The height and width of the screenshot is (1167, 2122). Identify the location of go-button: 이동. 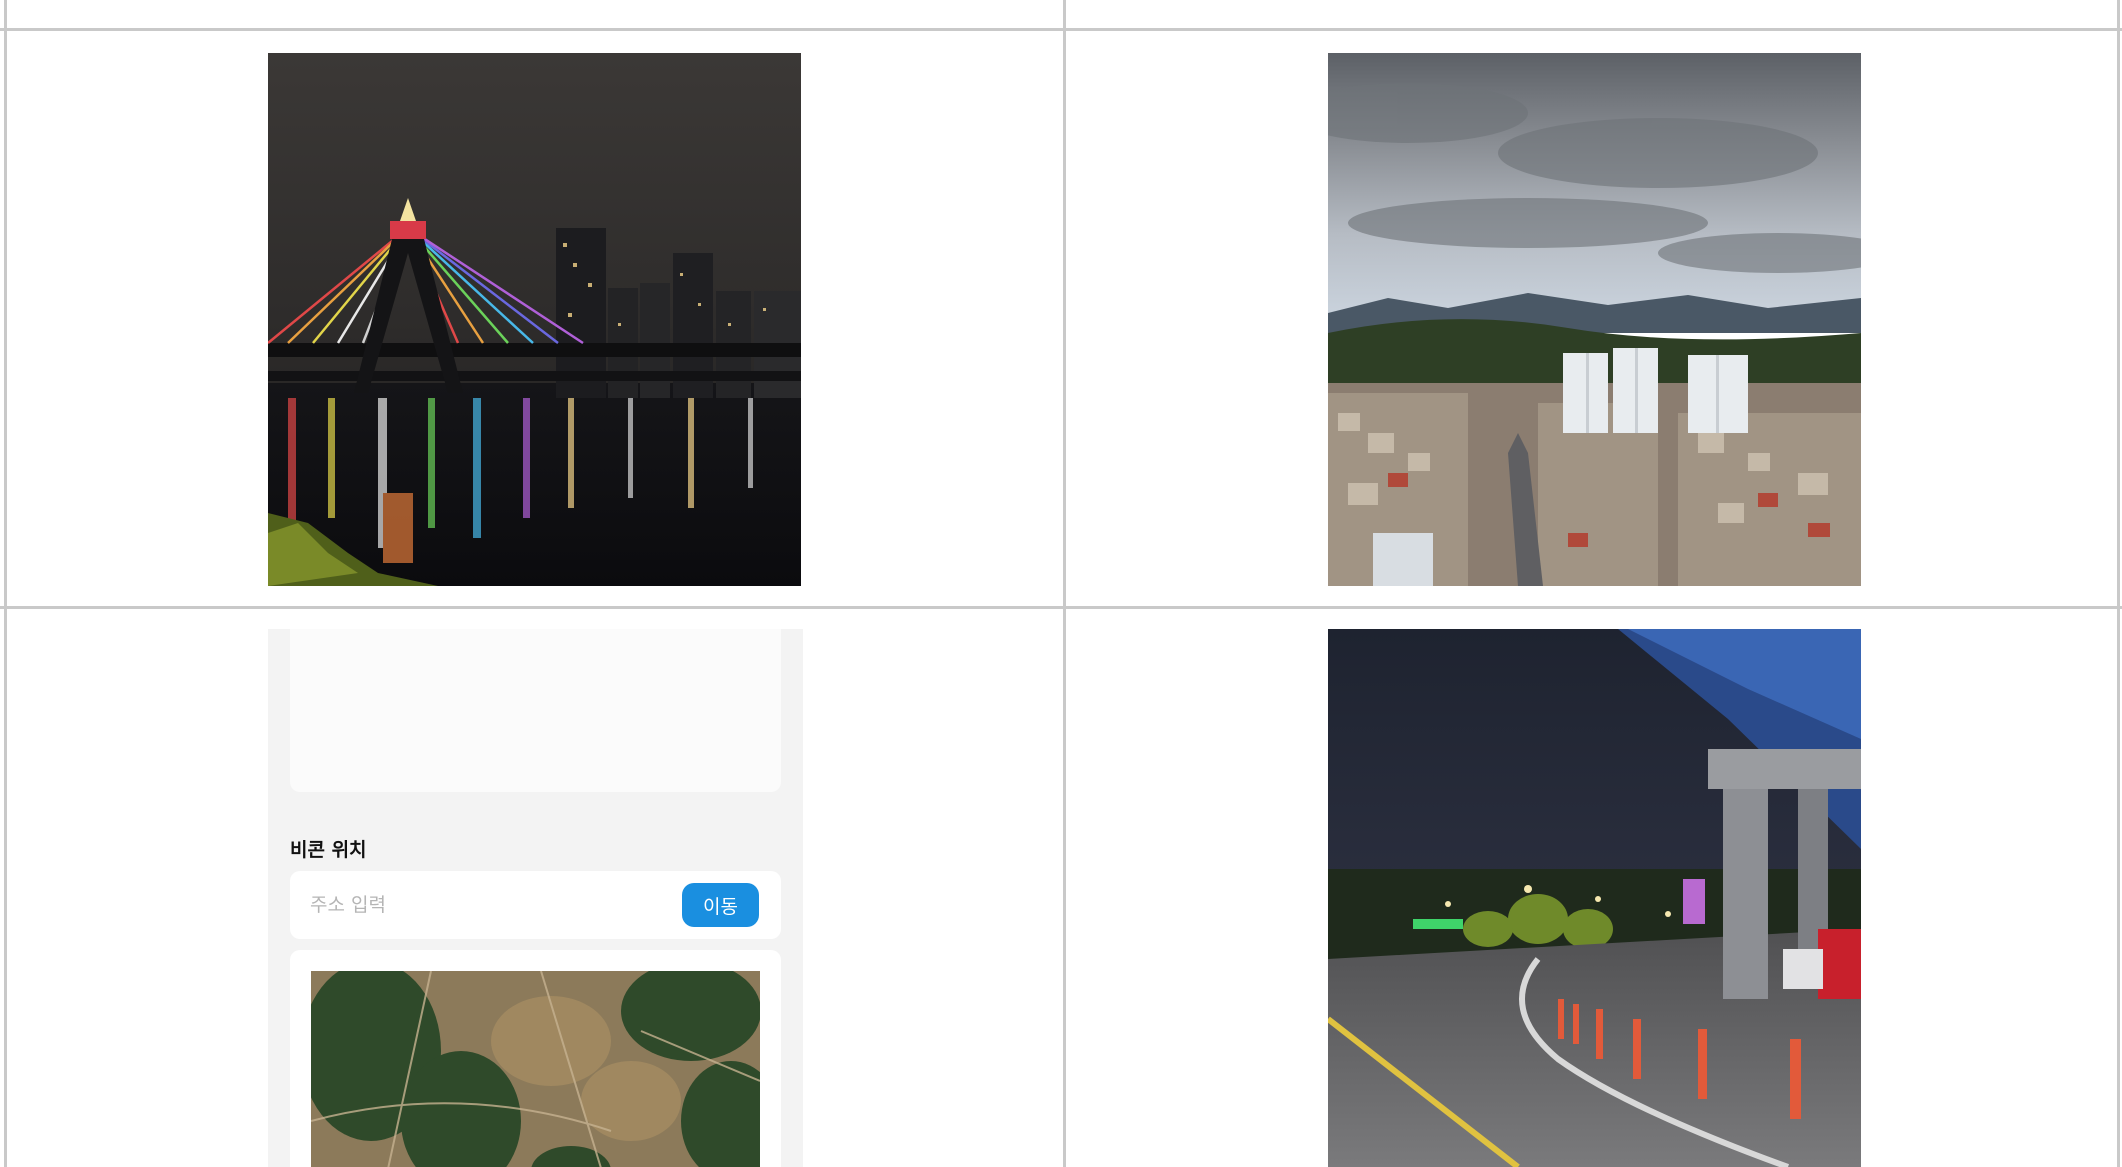
(720, 905).